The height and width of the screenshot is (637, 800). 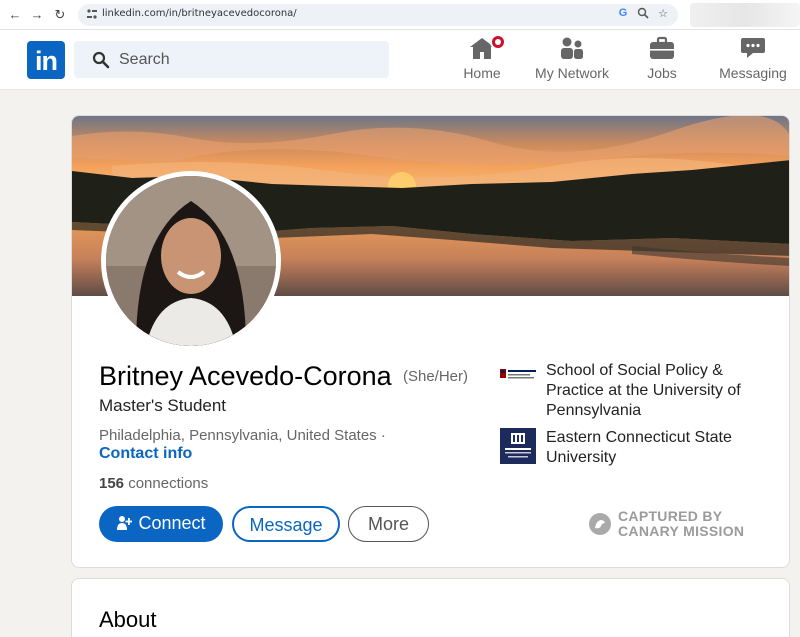 What do you see at coordinates (163, 405) in the screenshot?
I see `profile-headline: Master's Student` at bounding box center [163, 405].